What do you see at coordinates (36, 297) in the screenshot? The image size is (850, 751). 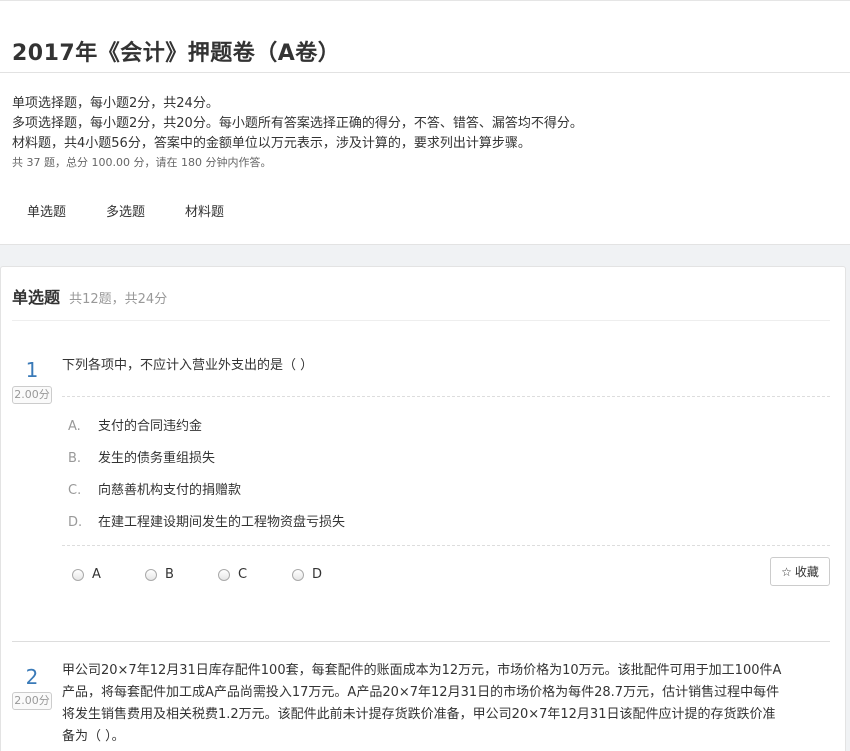 I see `section-name: 单选题` at bounding box center [36, 297].